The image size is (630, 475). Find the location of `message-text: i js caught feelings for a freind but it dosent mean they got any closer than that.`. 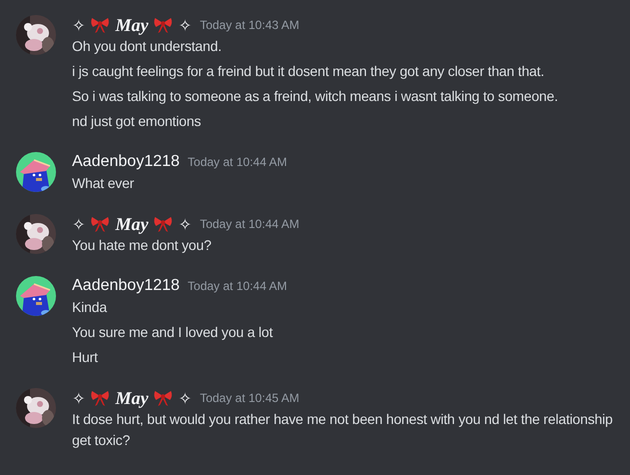

message-text: i js caught feelings for a freind but it dosent mean they got any closer than that. is located at coordinates (309, 71).